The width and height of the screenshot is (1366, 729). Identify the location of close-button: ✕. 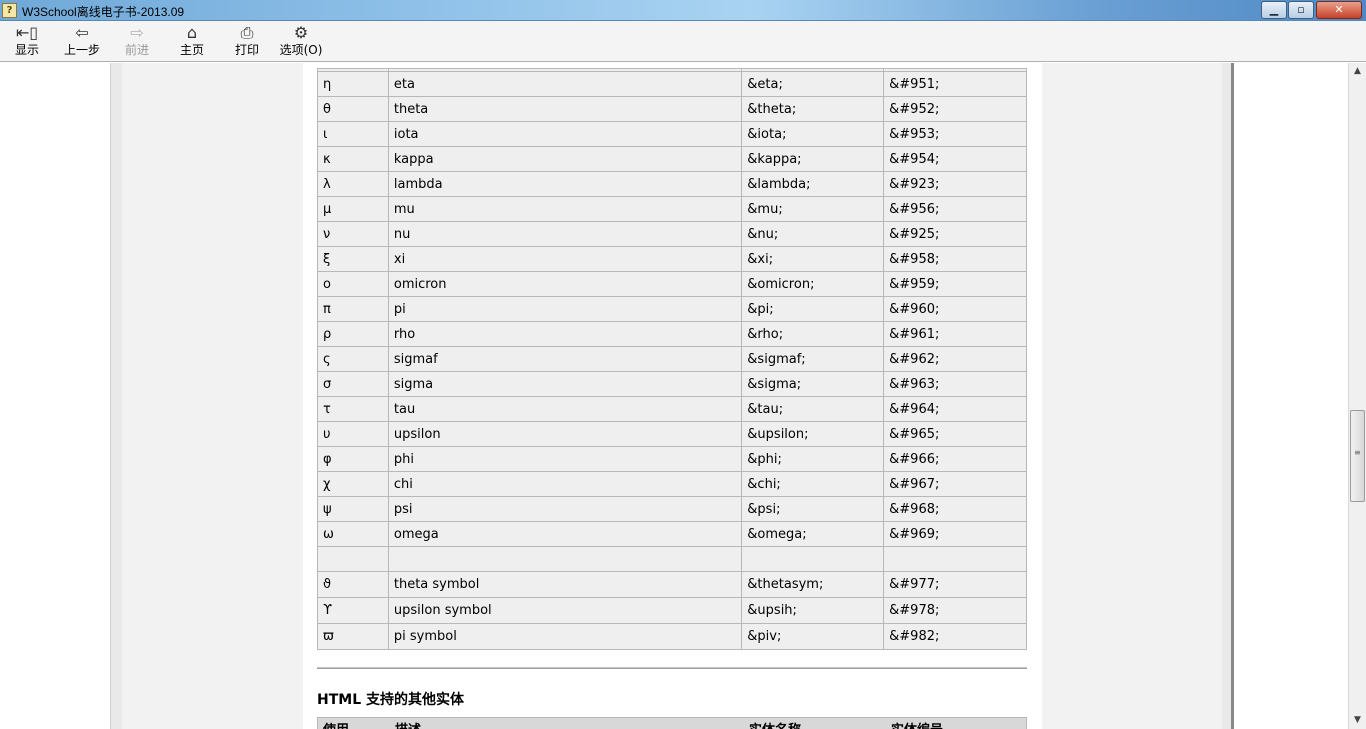
(1339, 10).